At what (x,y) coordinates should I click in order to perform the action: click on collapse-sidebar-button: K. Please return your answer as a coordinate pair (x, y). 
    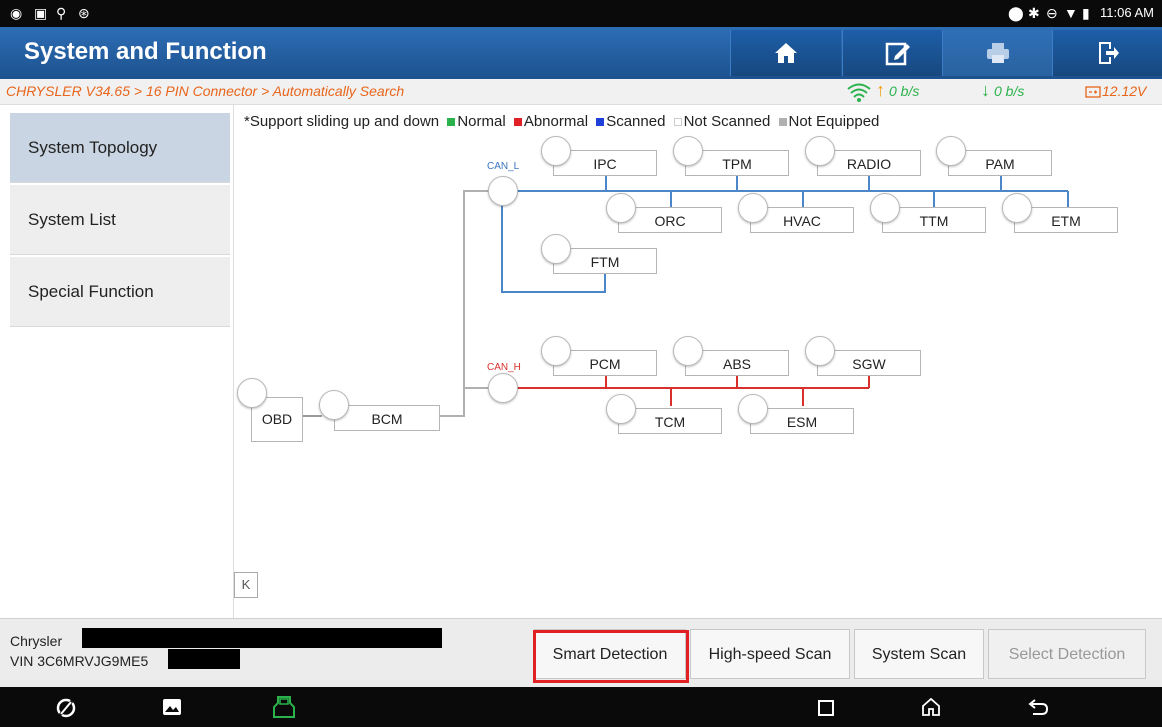
    Looking at the image, I should click on (246, 585).